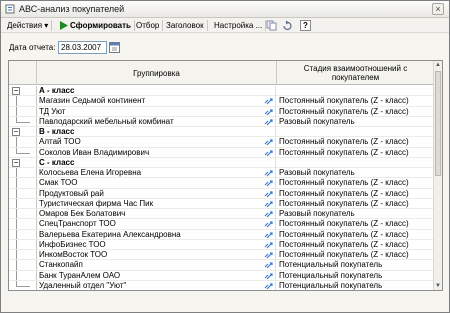 This screenshot has width=450, height=313. I want to click on customer-name-cell: ТД Уют, so click(156, 111).